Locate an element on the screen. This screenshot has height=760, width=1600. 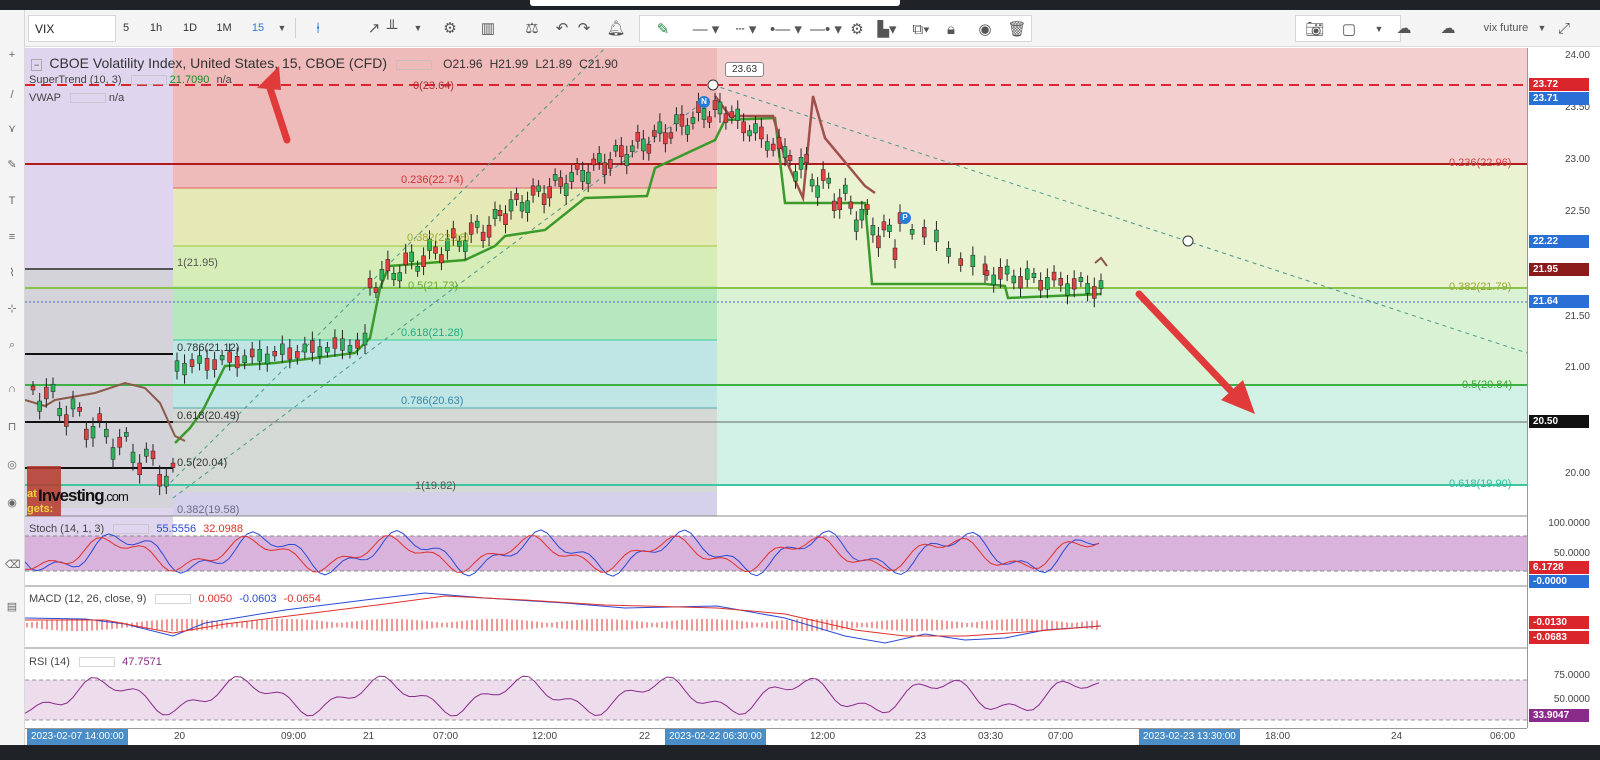
cloud-upload-icon: ☁ is located at coordinates (1448, 28).